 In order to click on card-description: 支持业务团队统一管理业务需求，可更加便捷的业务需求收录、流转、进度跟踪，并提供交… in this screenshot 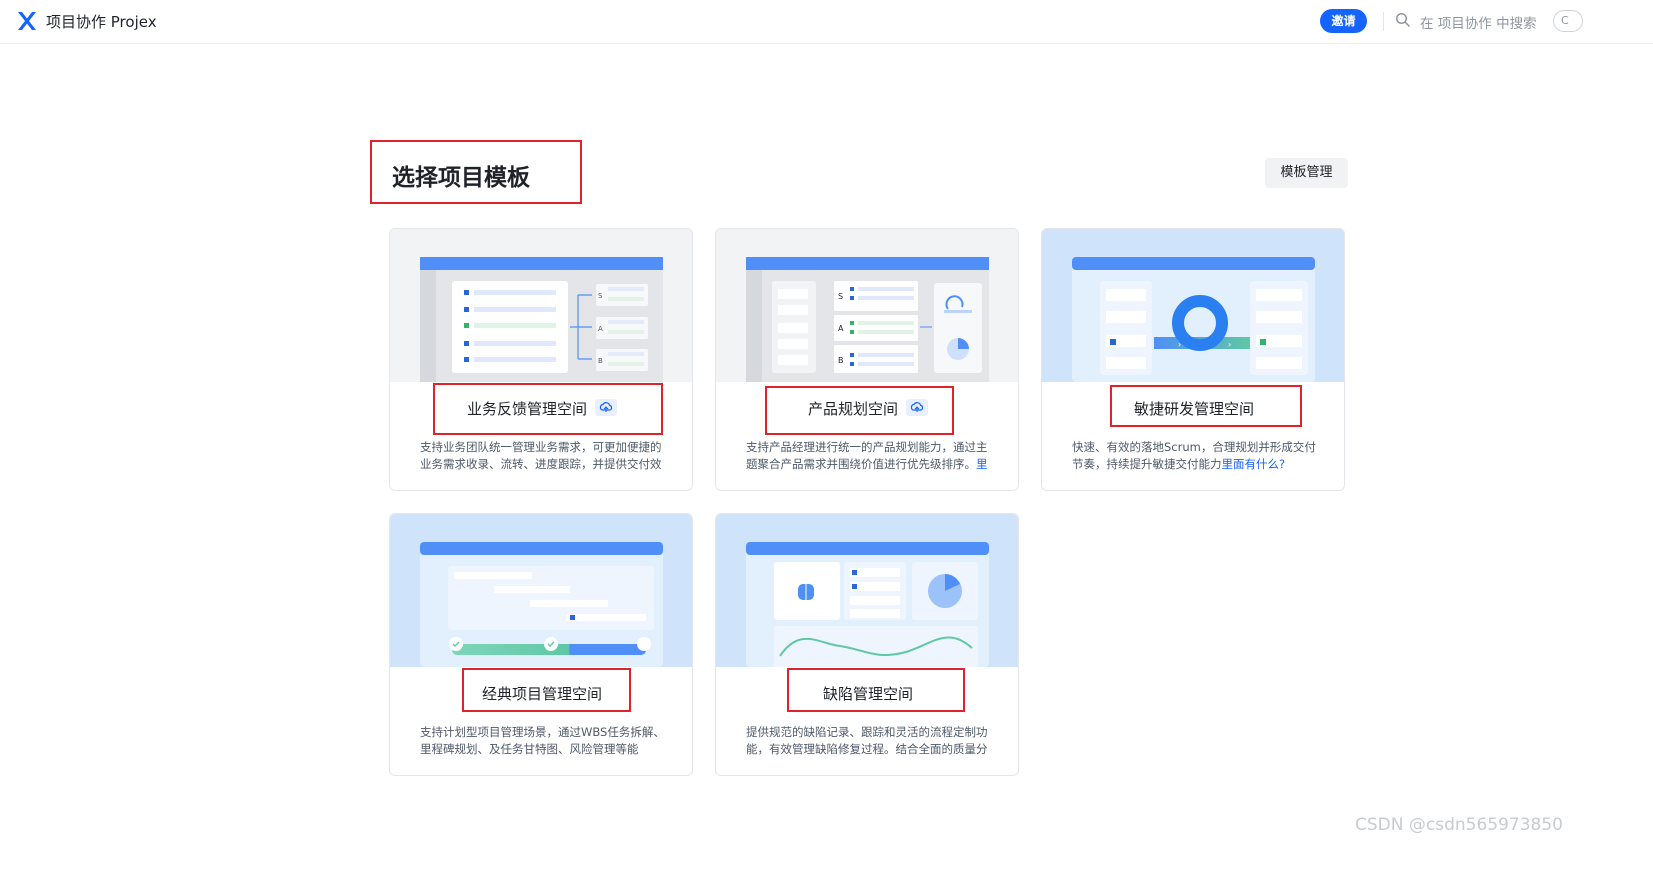, I will do `click(541, 455)`.